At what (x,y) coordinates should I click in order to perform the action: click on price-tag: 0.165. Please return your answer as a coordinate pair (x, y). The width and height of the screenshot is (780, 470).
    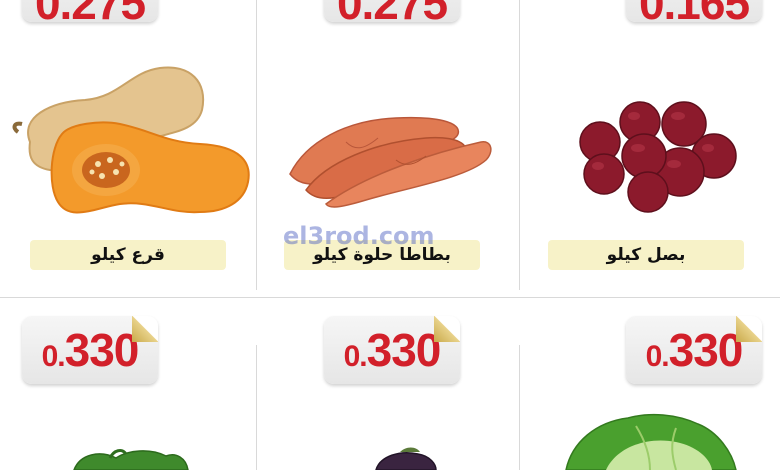
    Looking at the image, I should click on (694, 11).